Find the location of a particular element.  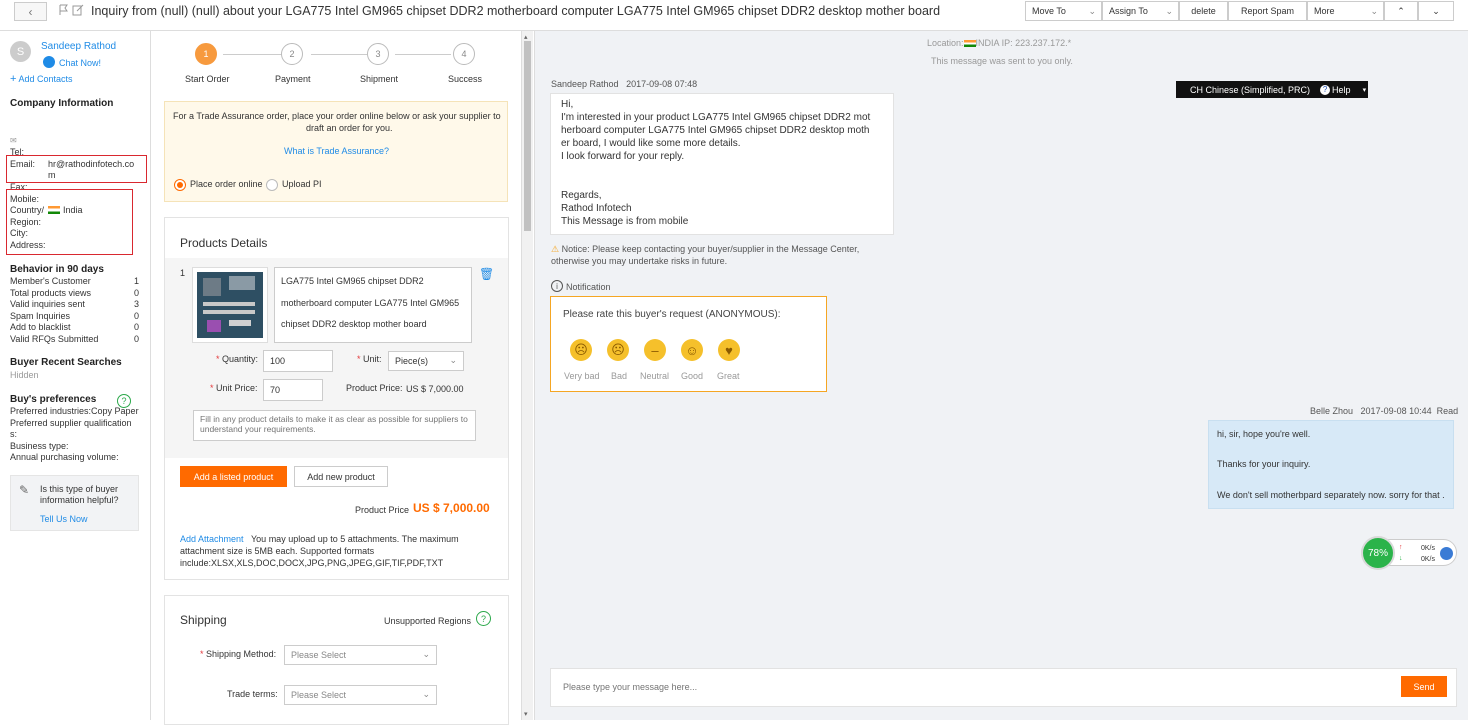

step-connector is located at coordinates (339, 54).